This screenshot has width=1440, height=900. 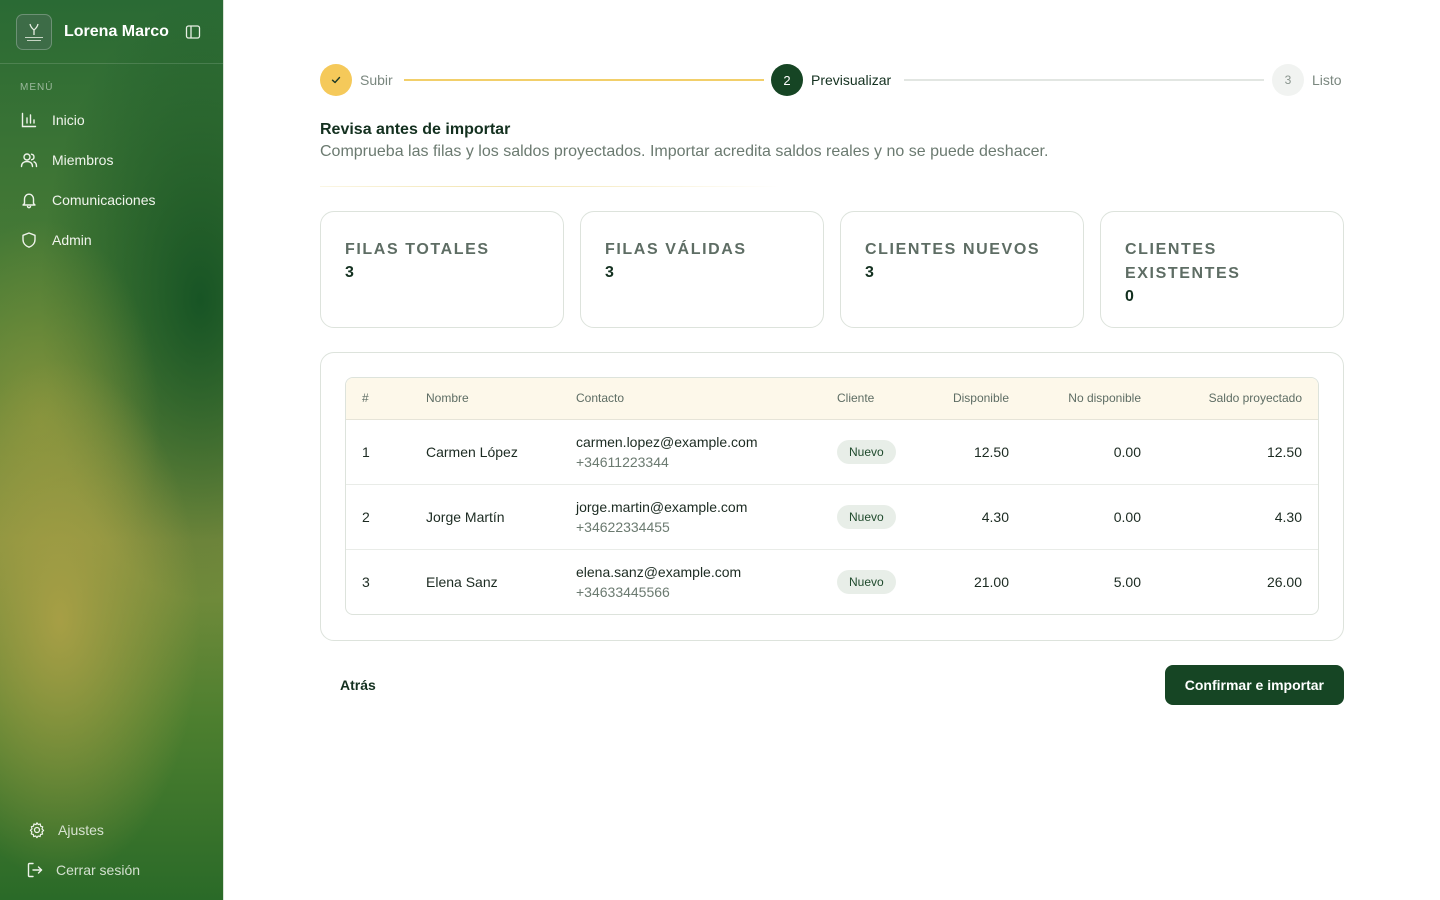 What do you see at coordinates (856, 398) in the screenshot?
I see `column-header-client: Cliente` at bounding box center [856, 398].